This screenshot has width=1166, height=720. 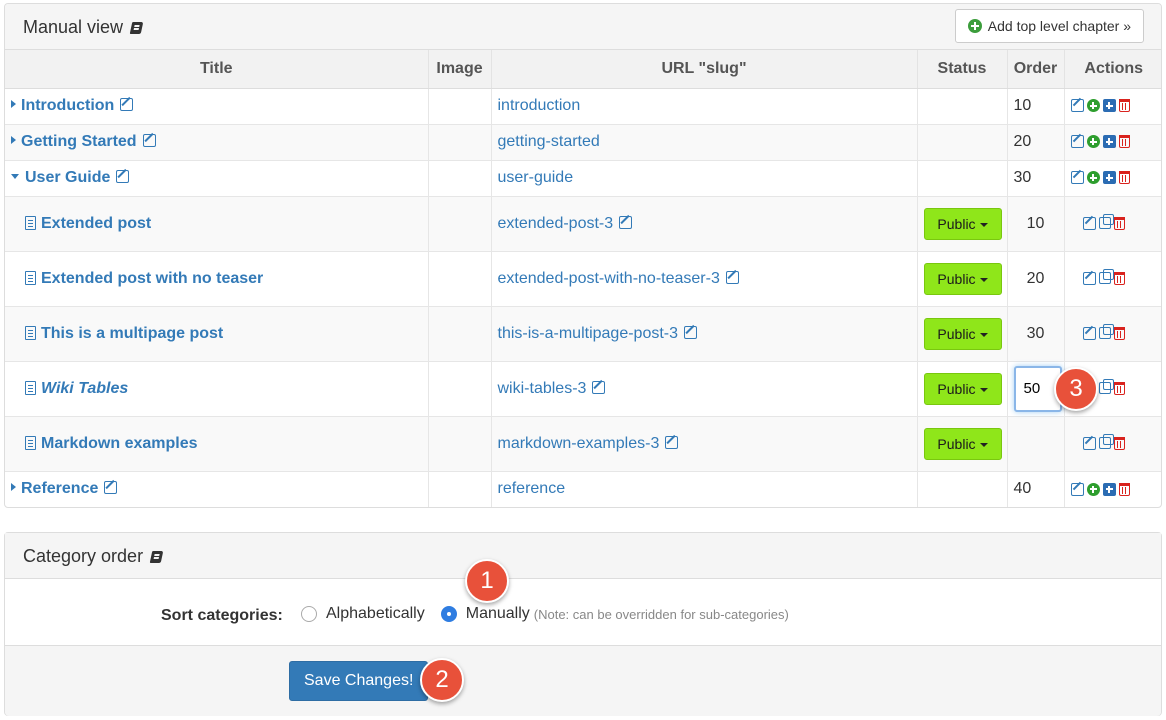 What do you see at coordinates (79, 141) in the screenshot?
I see `chapter-title-link: Getting Started` at bounding box center [79, 141].